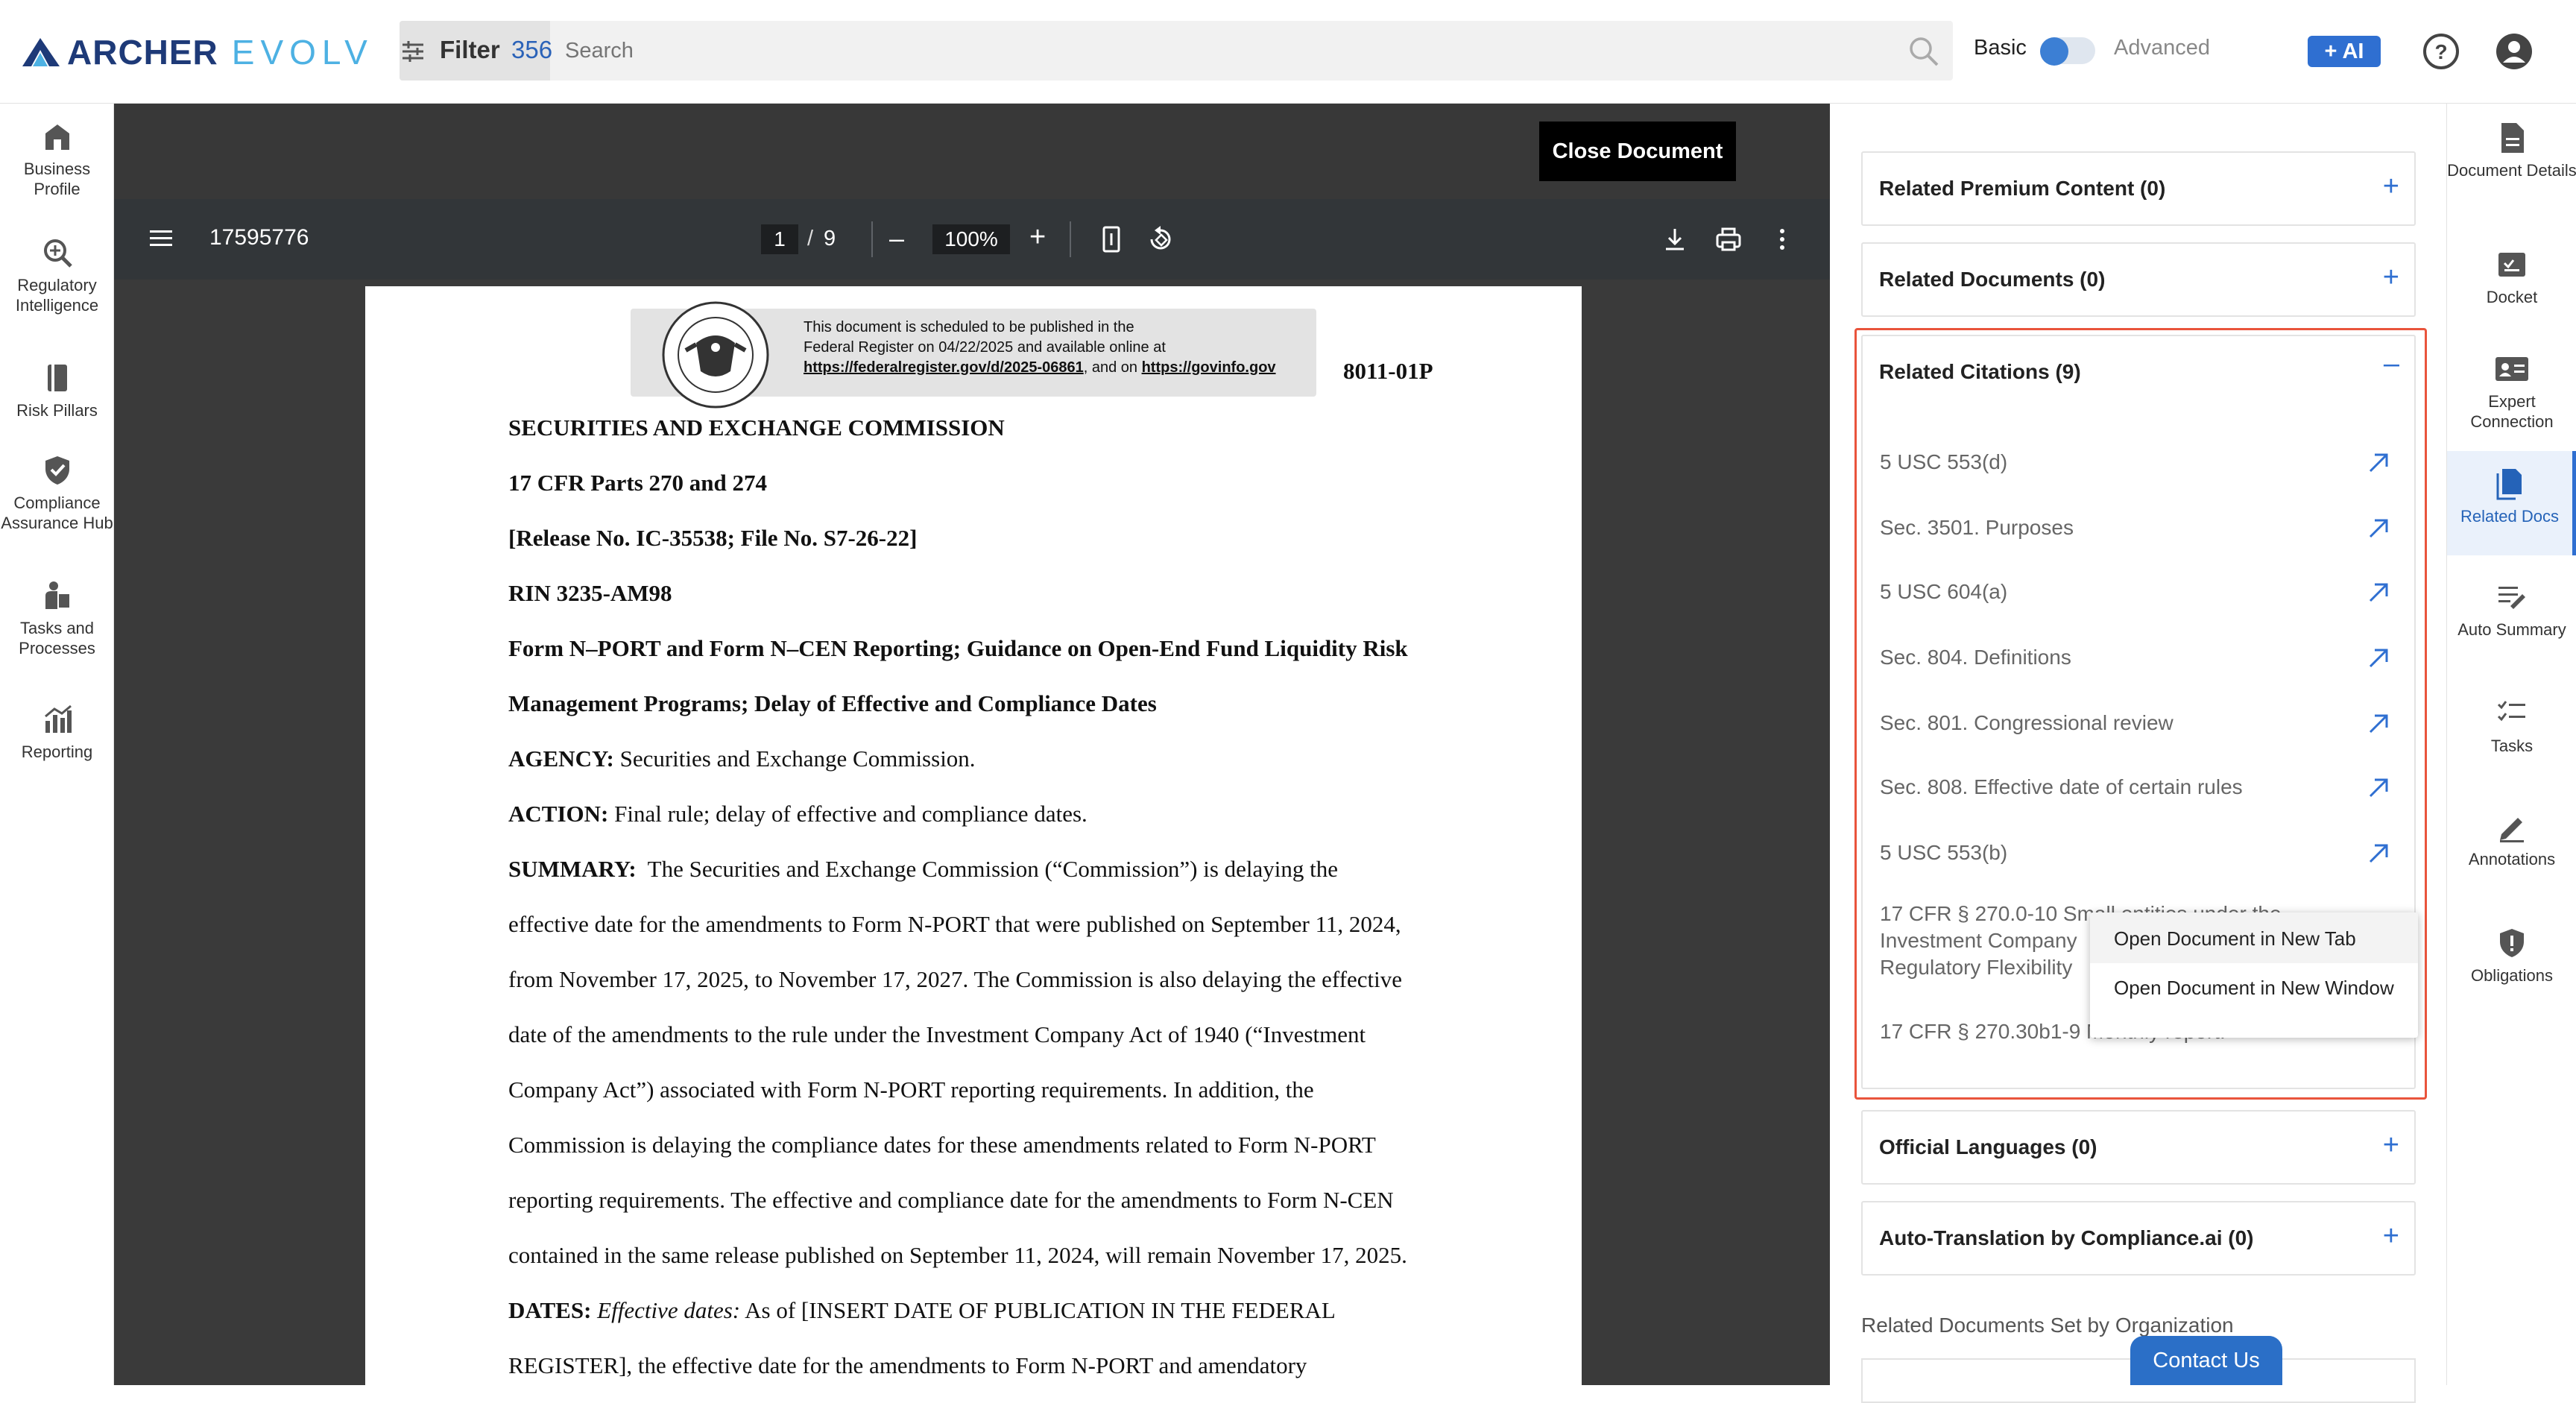 Image resolution: width=2576 pixels, height=1403 pixels. What do you see at coordinates (2512, 138) in the screenshot?
I see `document-icon` at bounding box center [2512, 138].